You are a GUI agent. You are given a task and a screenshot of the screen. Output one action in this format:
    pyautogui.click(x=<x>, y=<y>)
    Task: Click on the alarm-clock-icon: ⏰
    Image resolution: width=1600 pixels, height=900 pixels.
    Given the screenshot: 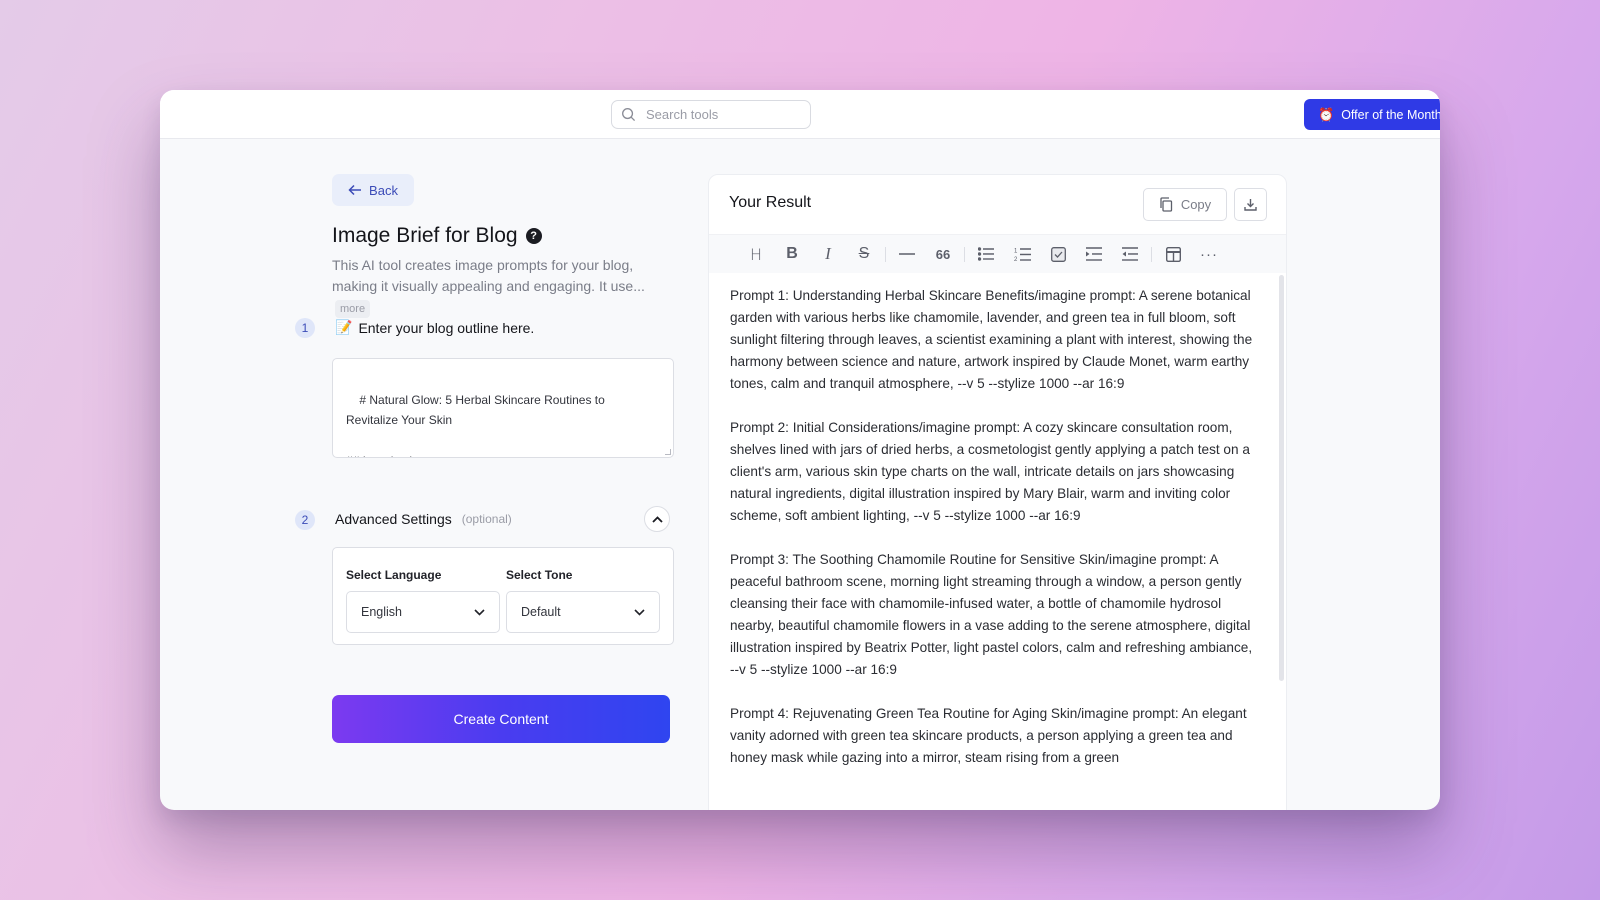 What is the action you would take?
    pyautogui.click(x=1326, y=114)
    